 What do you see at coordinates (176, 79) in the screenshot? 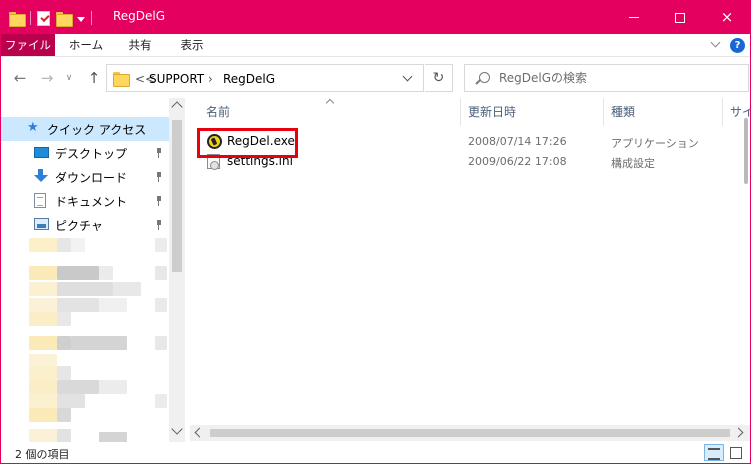
I see `breadcrumb-support: SUPPORT` at bounding box center [176, 79].